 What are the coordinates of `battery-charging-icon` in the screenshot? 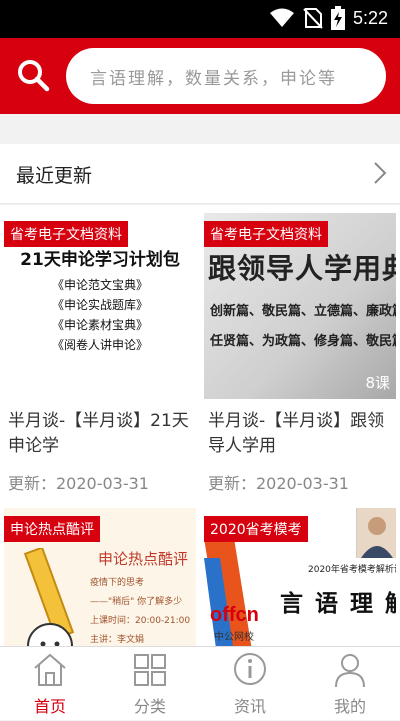 It's located at (337, 18).